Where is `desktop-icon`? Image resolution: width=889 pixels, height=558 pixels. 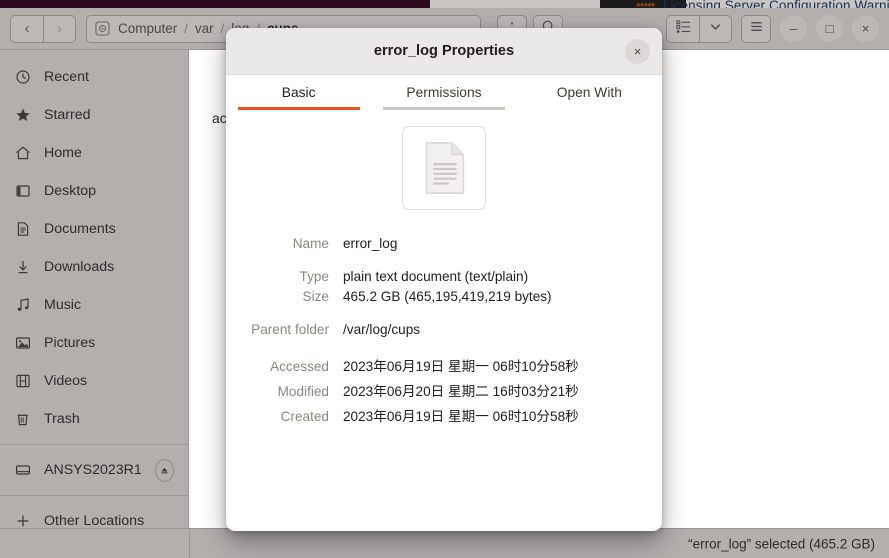
desktop-icon is located at coordinates (22, 191).